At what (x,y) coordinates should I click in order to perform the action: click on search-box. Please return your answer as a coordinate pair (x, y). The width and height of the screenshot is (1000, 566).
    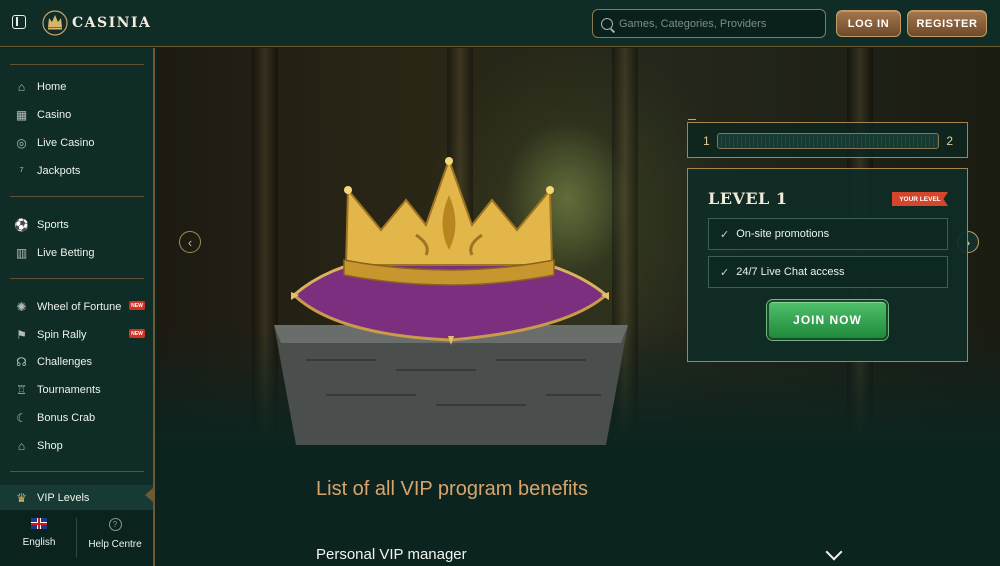
    Looking at the image, I should click on (709, 23).